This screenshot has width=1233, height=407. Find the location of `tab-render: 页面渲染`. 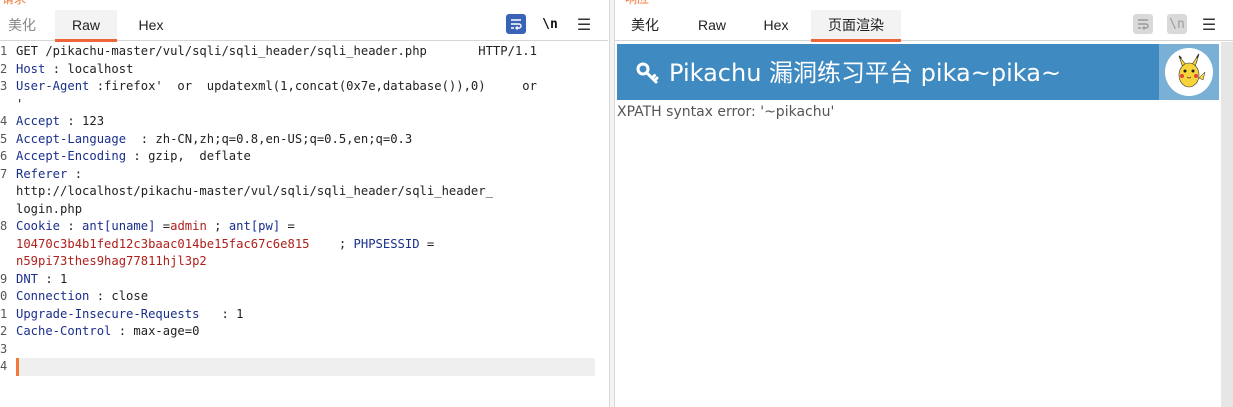

tab-render: 页面渲染 is located at coordinates (856, 26).